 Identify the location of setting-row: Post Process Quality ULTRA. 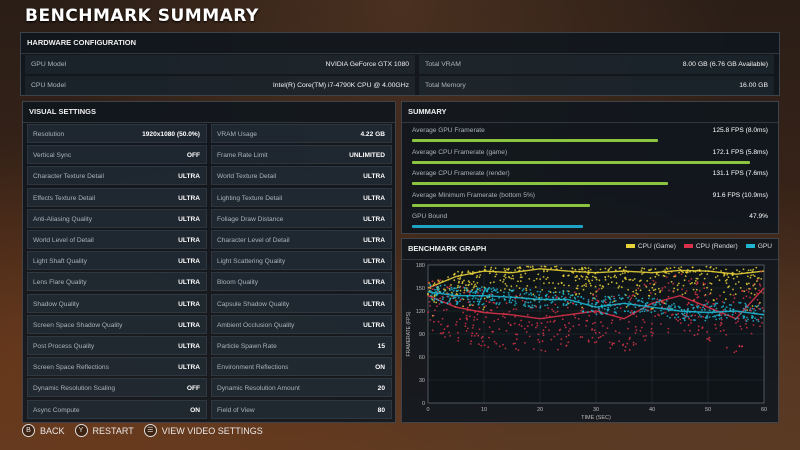
(117, 345).